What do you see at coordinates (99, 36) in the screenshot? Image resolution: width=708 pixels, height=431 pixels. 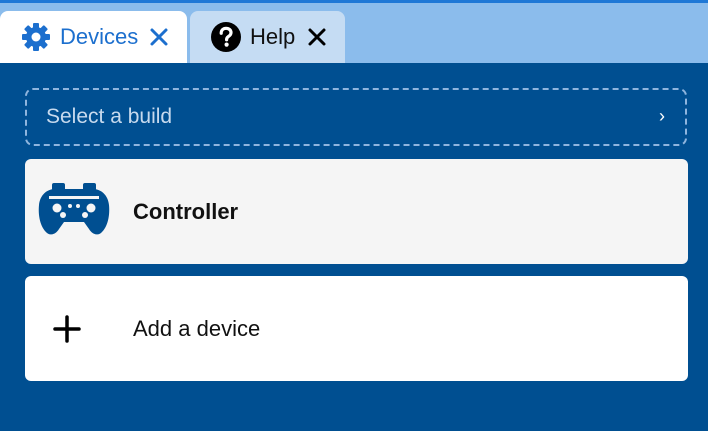 I see `tab-devices-label: Devices` at bounding box center [99, 36].